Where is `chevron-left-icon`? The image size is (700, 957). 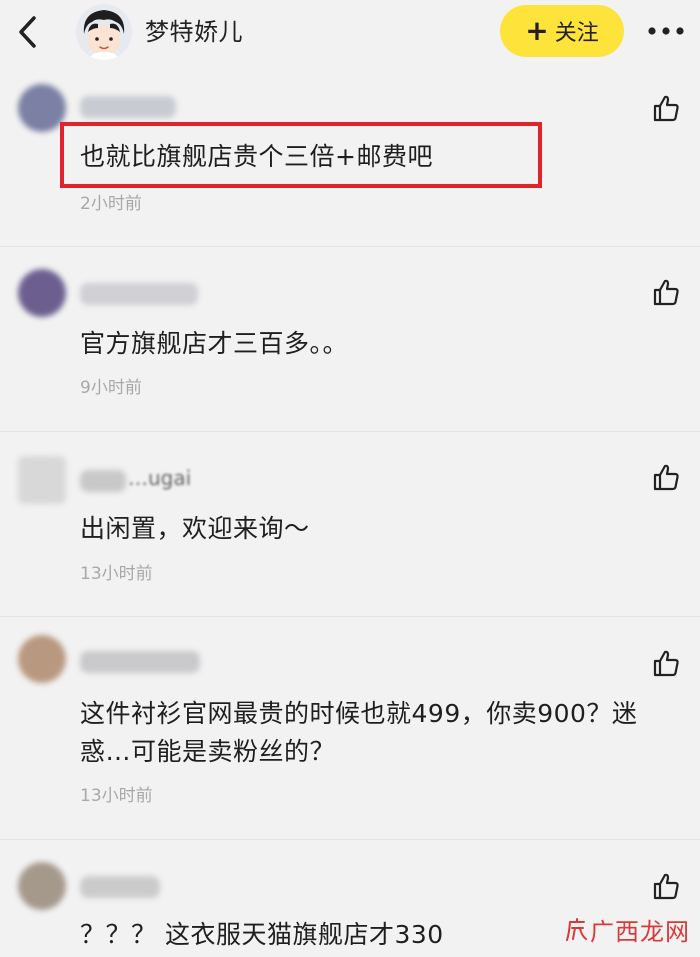
chevron-left-icon is located at coordinates (27, 32).